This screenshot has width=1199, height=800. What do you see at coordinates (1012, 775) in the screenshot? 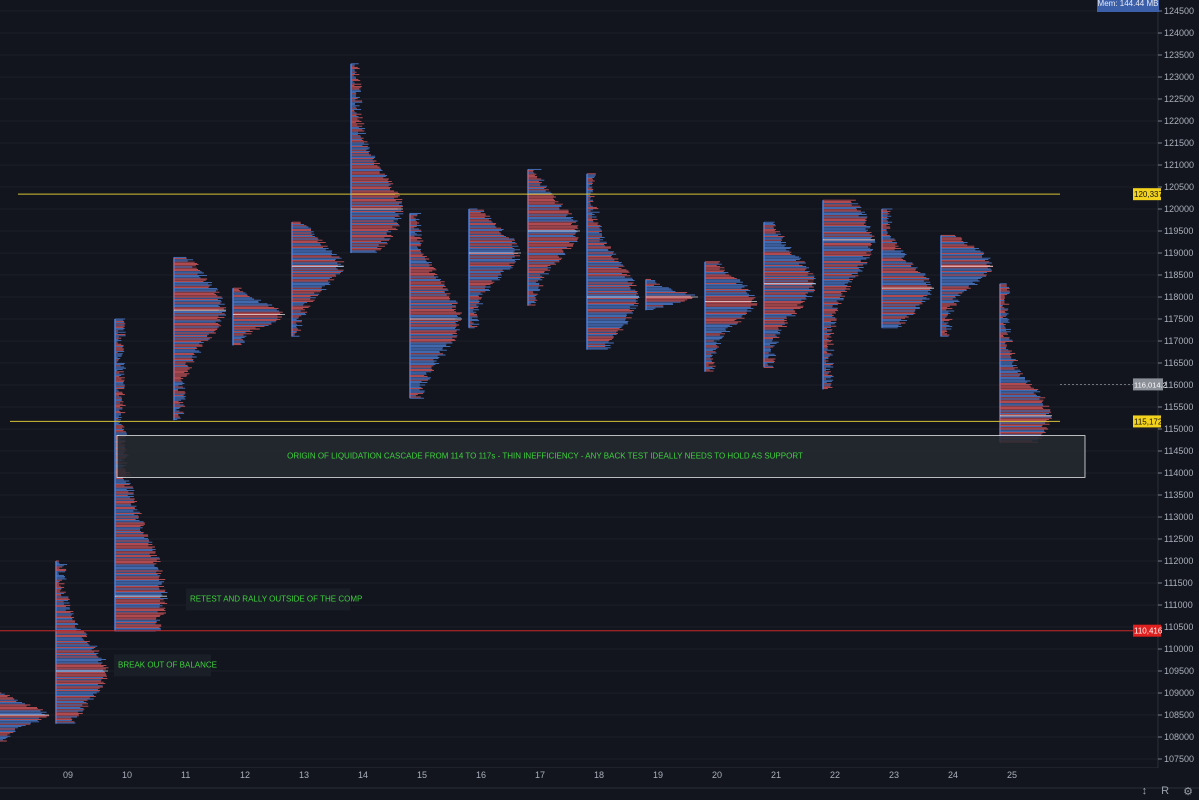
I see `session-label: 25` at bounding box center [1012, 775].